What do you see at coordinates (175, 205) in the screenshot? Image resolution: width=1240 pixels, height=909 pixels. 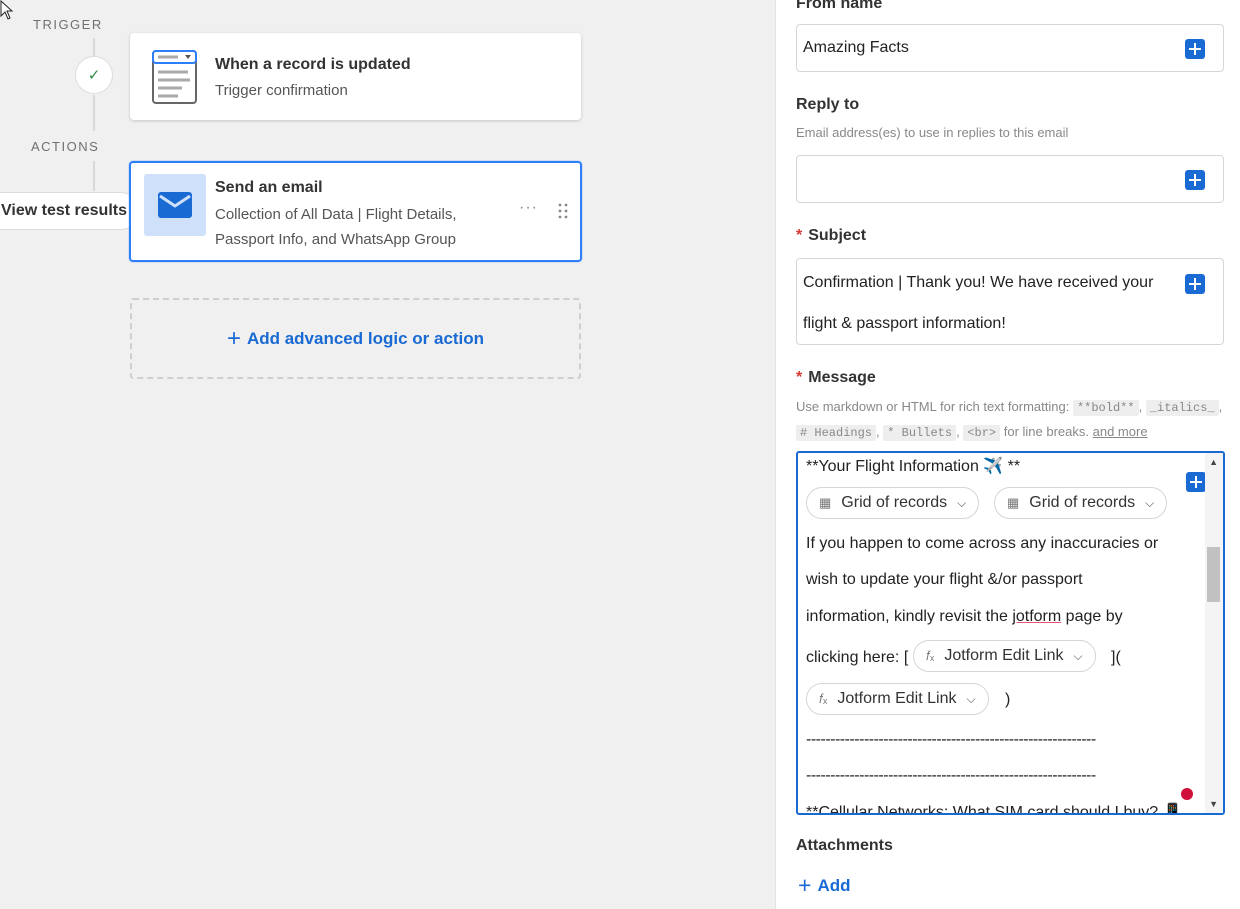 I see `envelope-icon` at bounding box center [175, 205].